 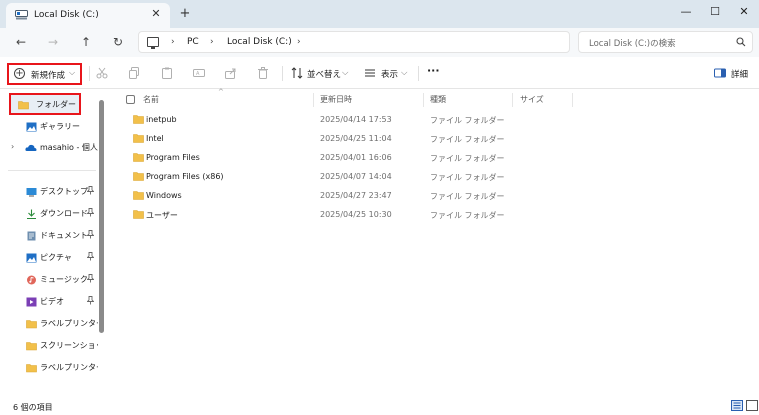 What do you see at coordinates (532, 99) in the screenshot?
I see `column-header-size: サイズ` at bounding box center [532, 99].